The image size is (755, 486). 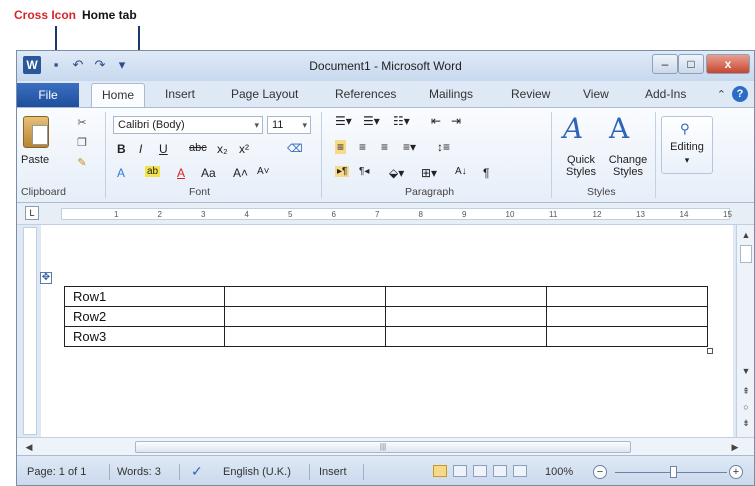 I want to click on scroll-down-button: ▼, so click(x=746, y=371).